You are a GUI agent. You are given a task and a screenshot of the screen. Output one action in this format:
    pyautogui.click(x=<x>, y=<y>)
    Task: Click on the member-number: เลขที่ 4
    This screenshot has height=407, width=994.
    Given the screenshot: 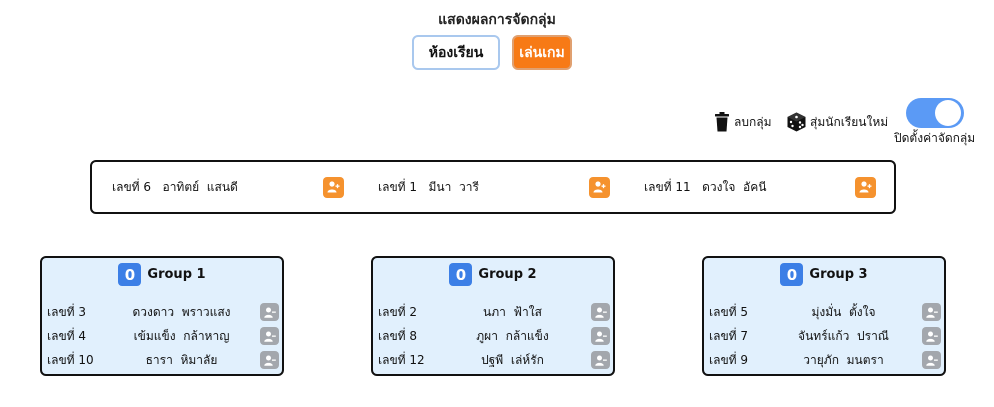 What is the action you would take?
    pyautogui.click(x=67, y=335)
    